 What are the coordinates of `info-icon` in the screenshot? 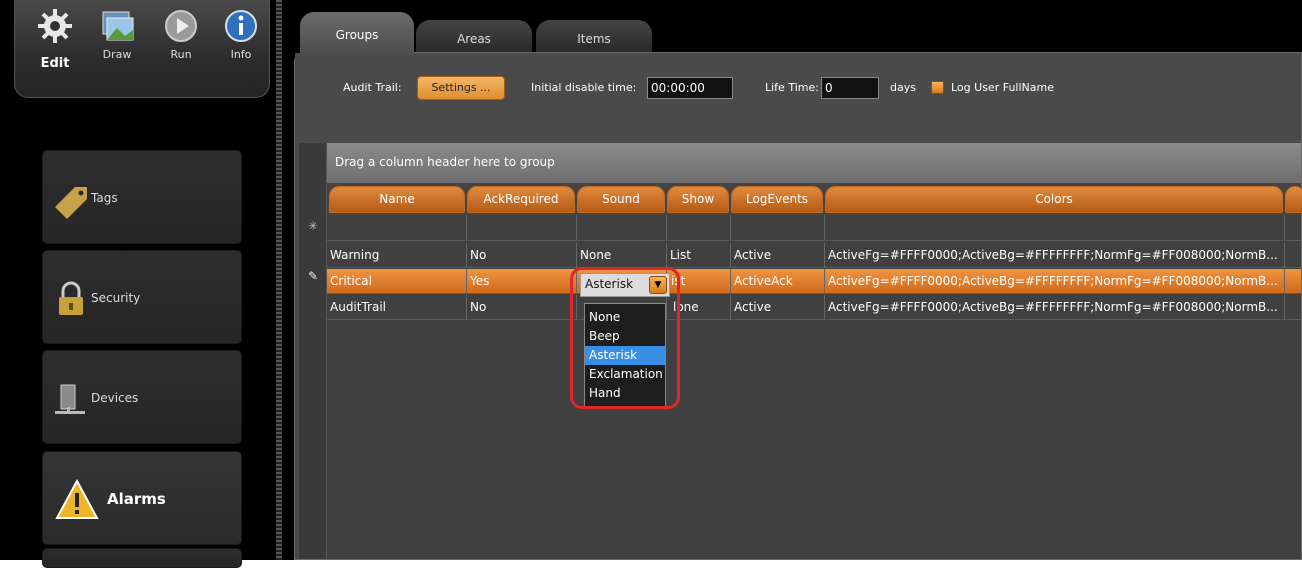 It's located at (241, 26).